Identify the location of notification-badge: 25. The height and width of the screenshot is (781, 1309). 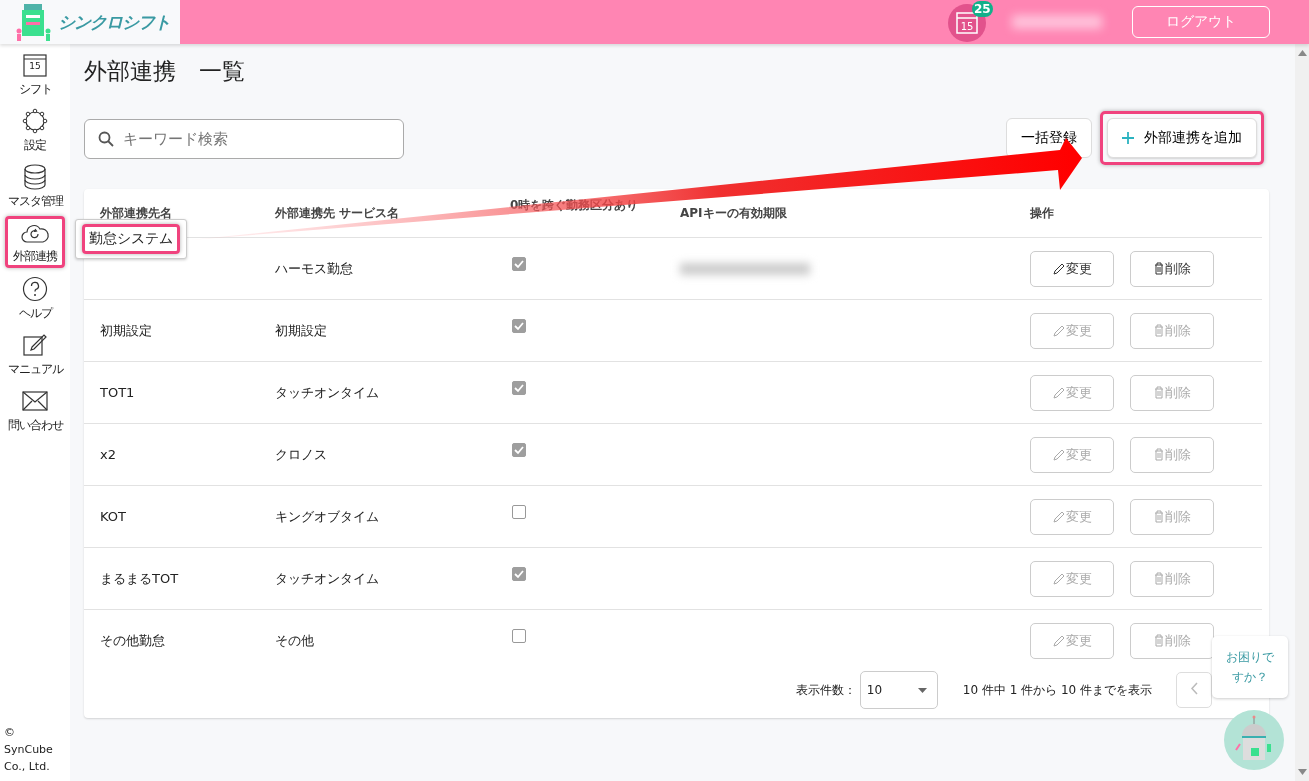
(982, 9).